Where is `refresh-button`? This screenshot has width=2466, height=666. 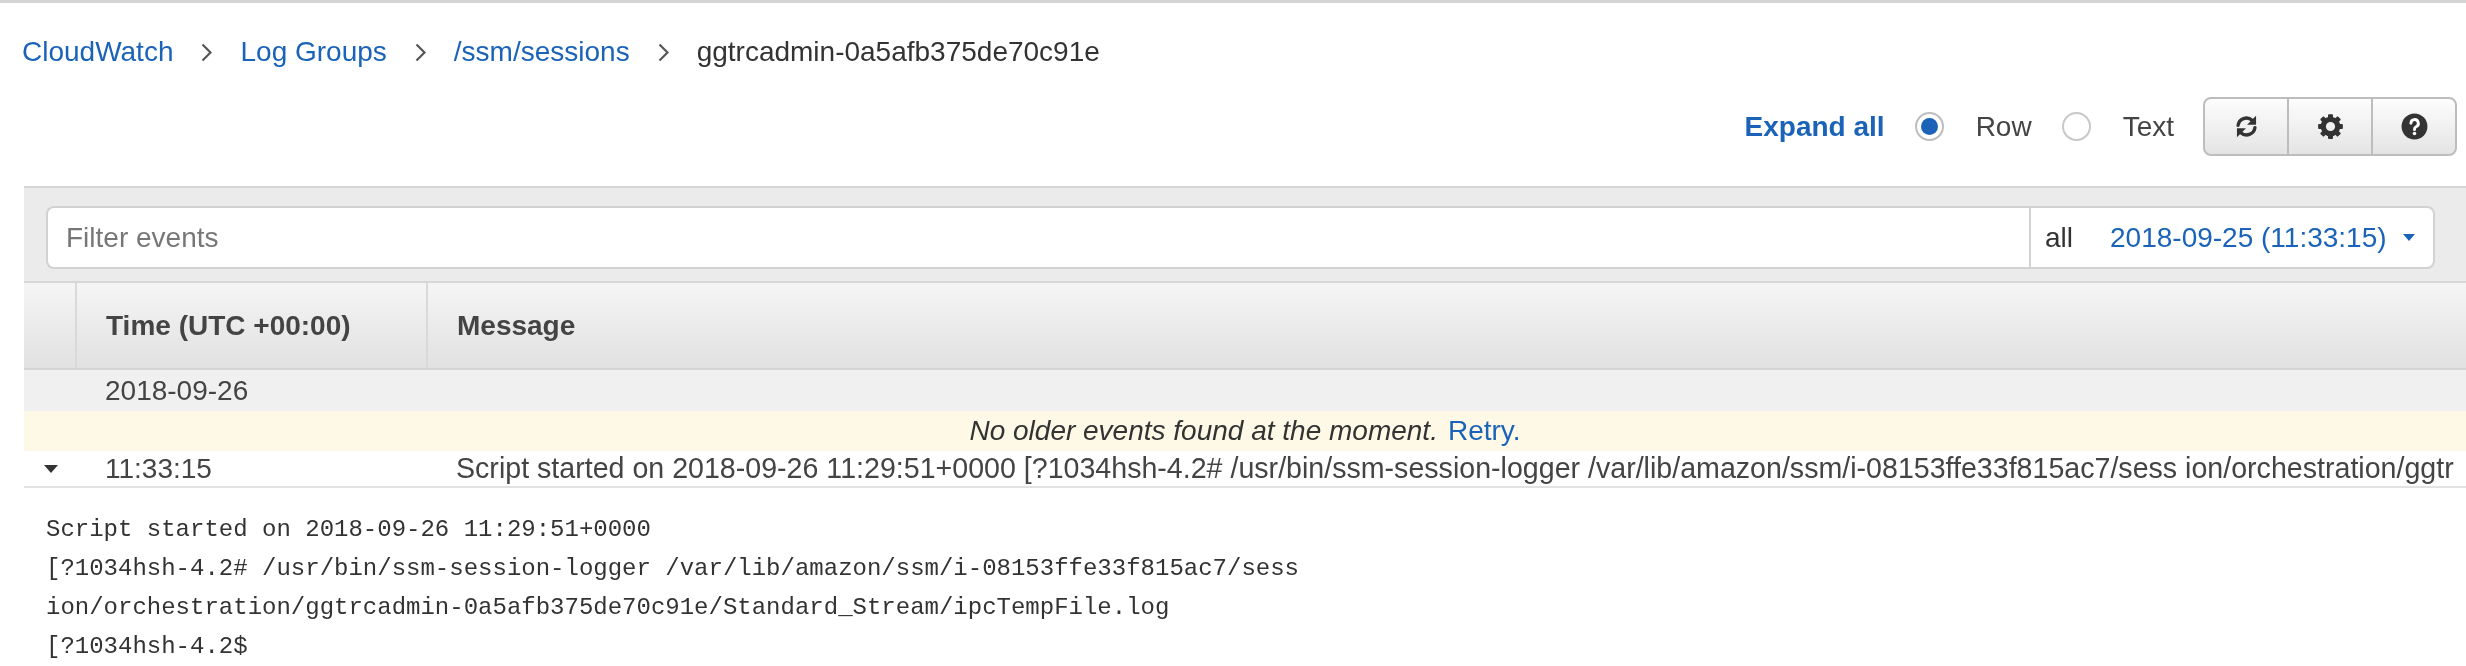 refresh-button is located at coordinates (2246, 126).